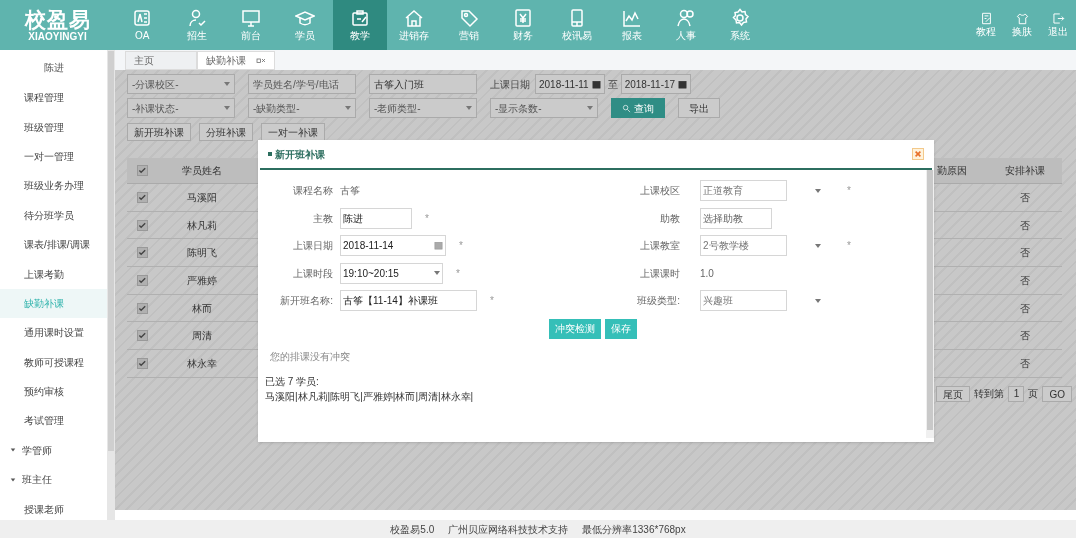  I want to click on sidebar-item: 学管师, so click(53, 450).